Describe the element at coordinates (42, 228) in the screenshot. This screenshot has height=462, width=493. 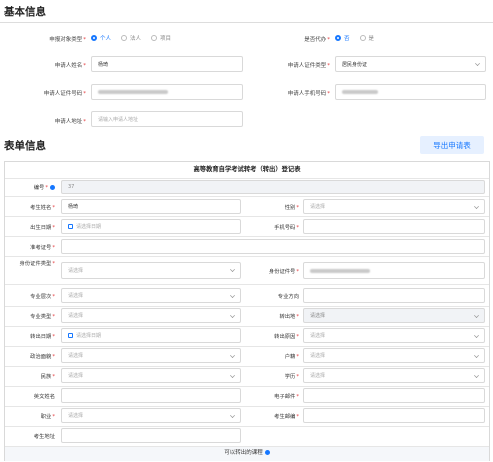
I see `birth-label: 出生日期*` at that location.